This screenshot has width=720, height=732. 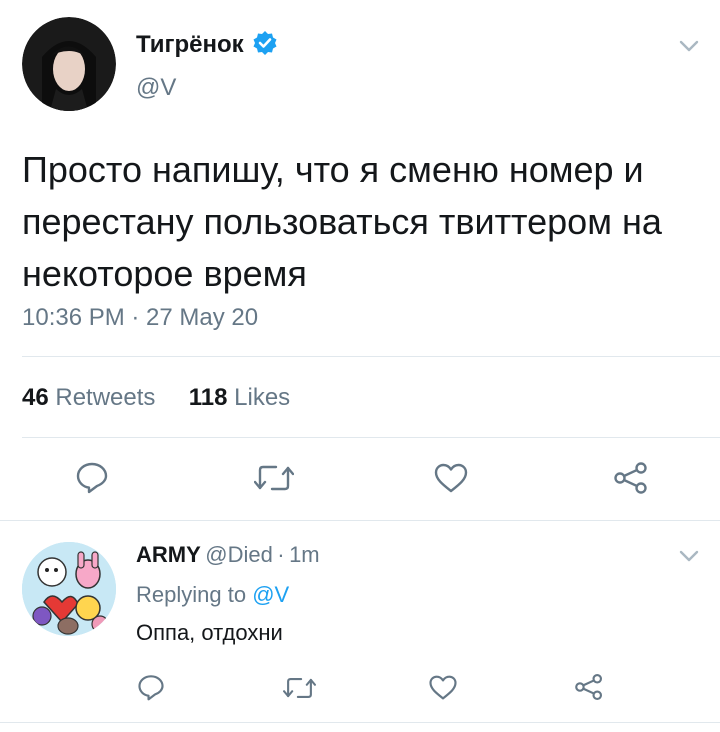 I want to click on replying-to: Replying to @V, so click(x=212, y=595).